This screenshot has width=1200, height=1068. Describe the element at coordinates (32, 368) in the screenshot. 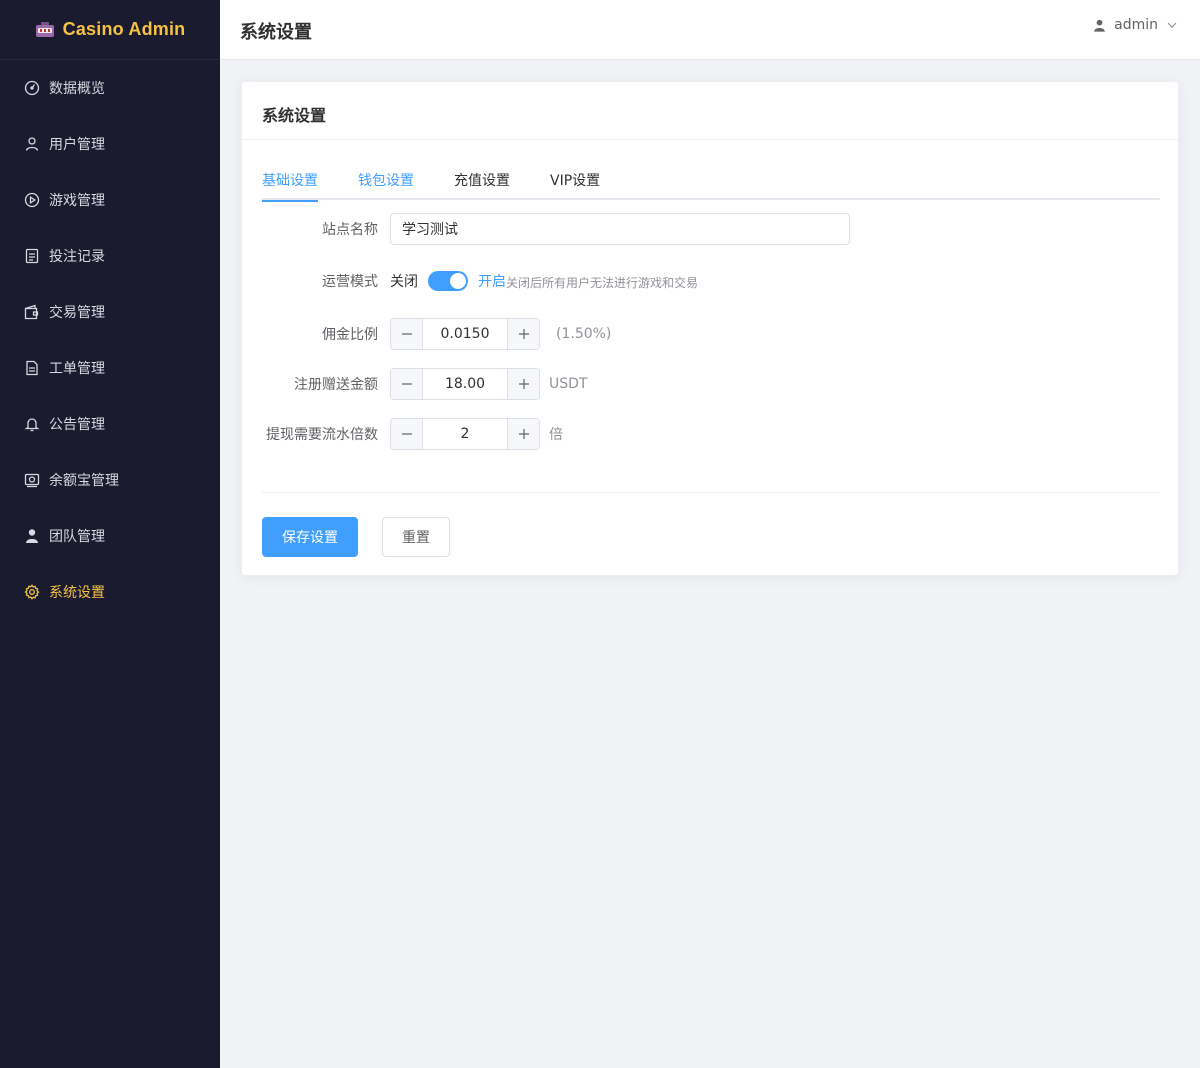

I see `ticket-icon` at that location.